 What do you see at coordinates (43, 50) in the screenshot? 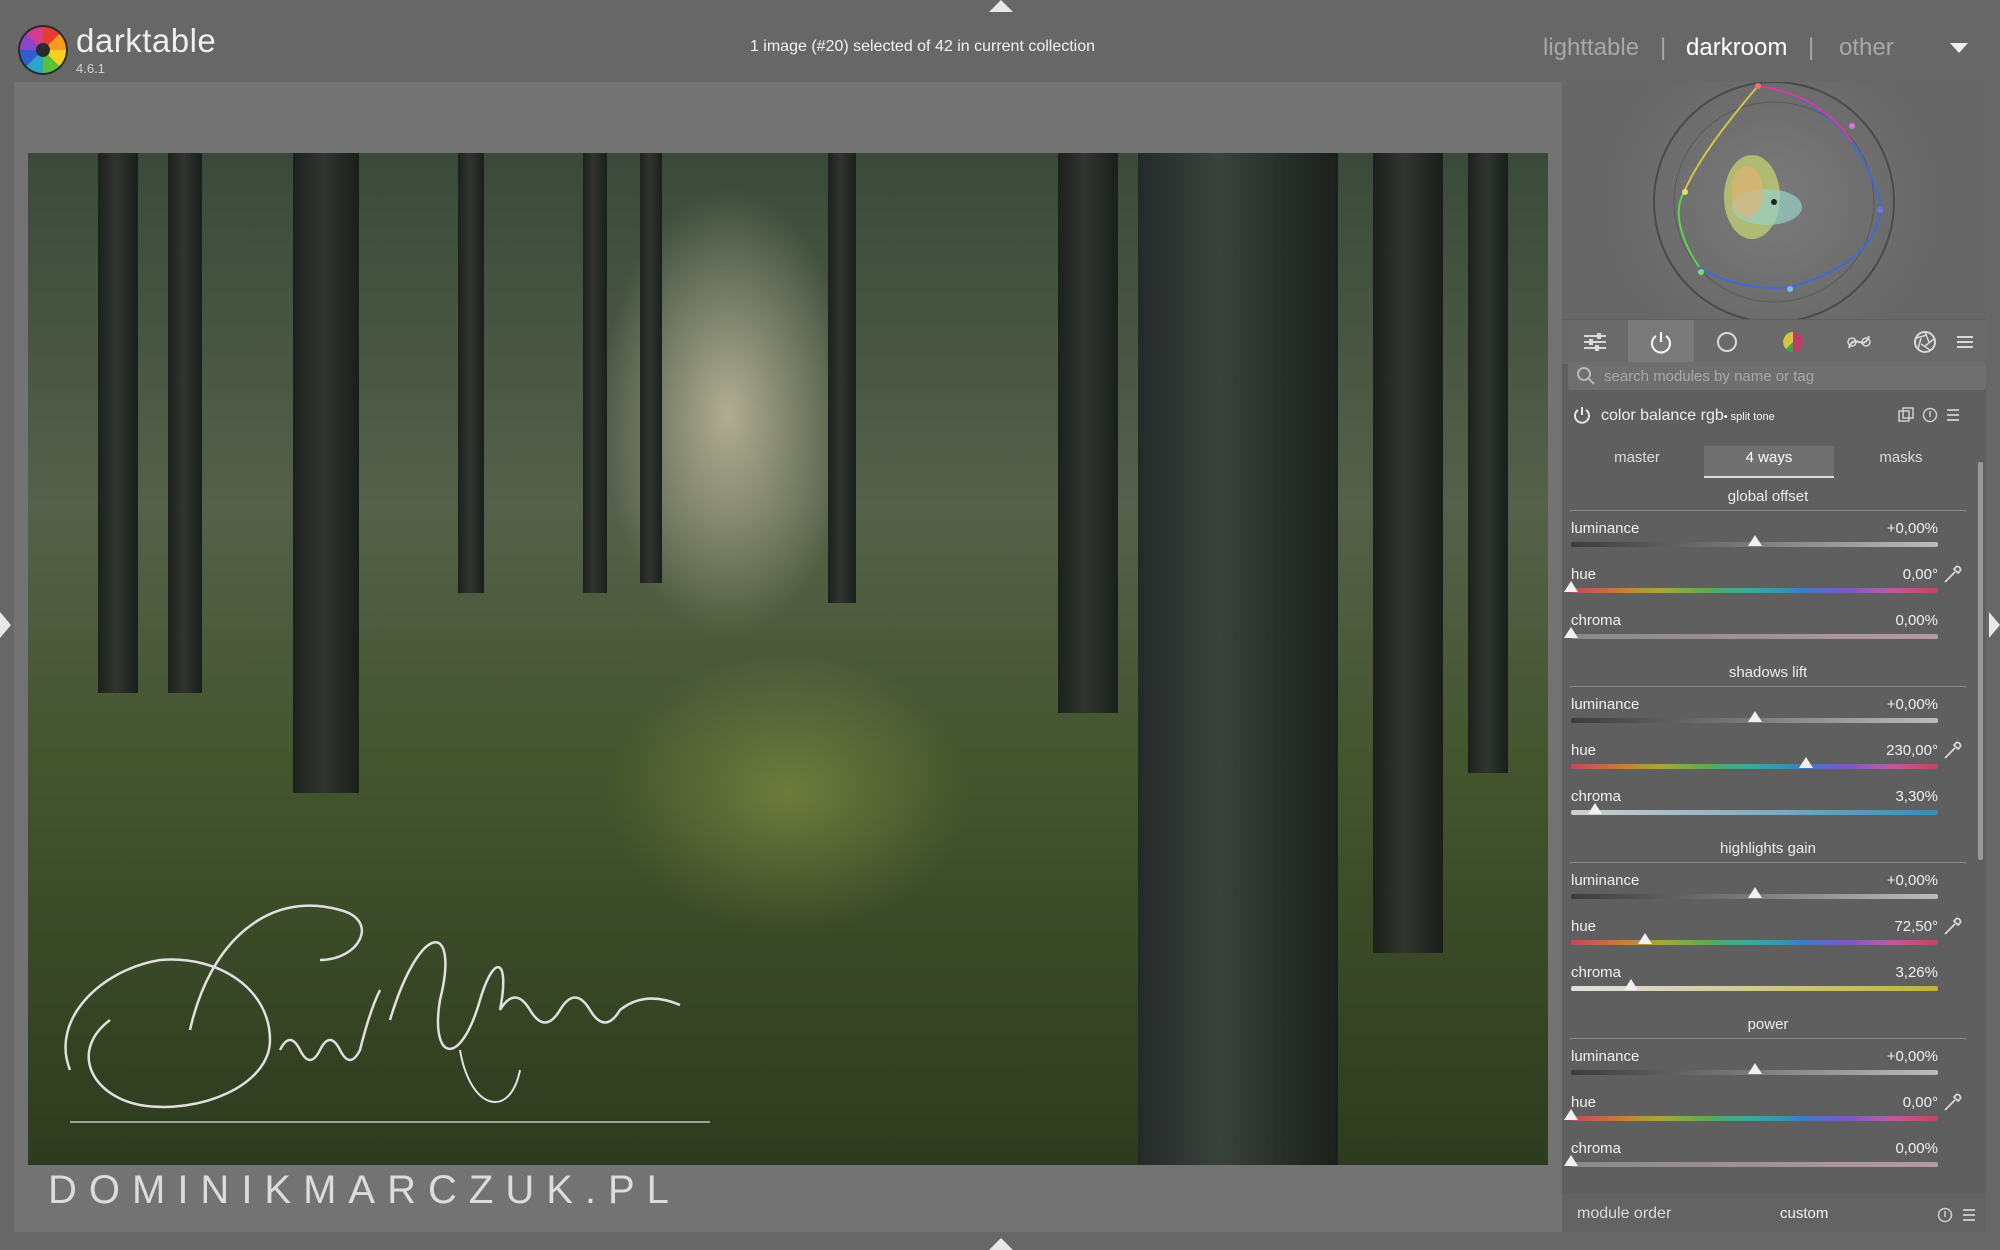
I see `darktable-logo-icon` at bounding box center [43, 50].